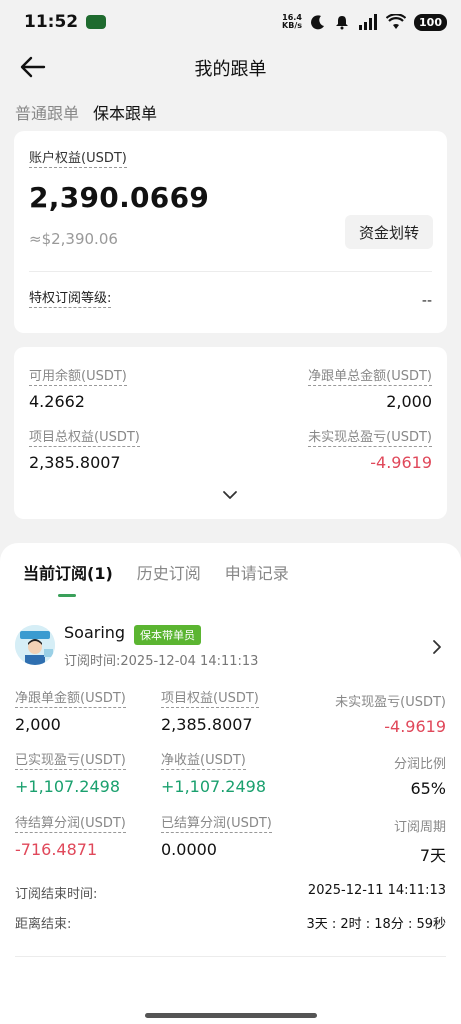 The height and width of the screenshot is (1024, 461). I want to click on tab-guaranteed-copy: 保本跟单, so click(125, 112).